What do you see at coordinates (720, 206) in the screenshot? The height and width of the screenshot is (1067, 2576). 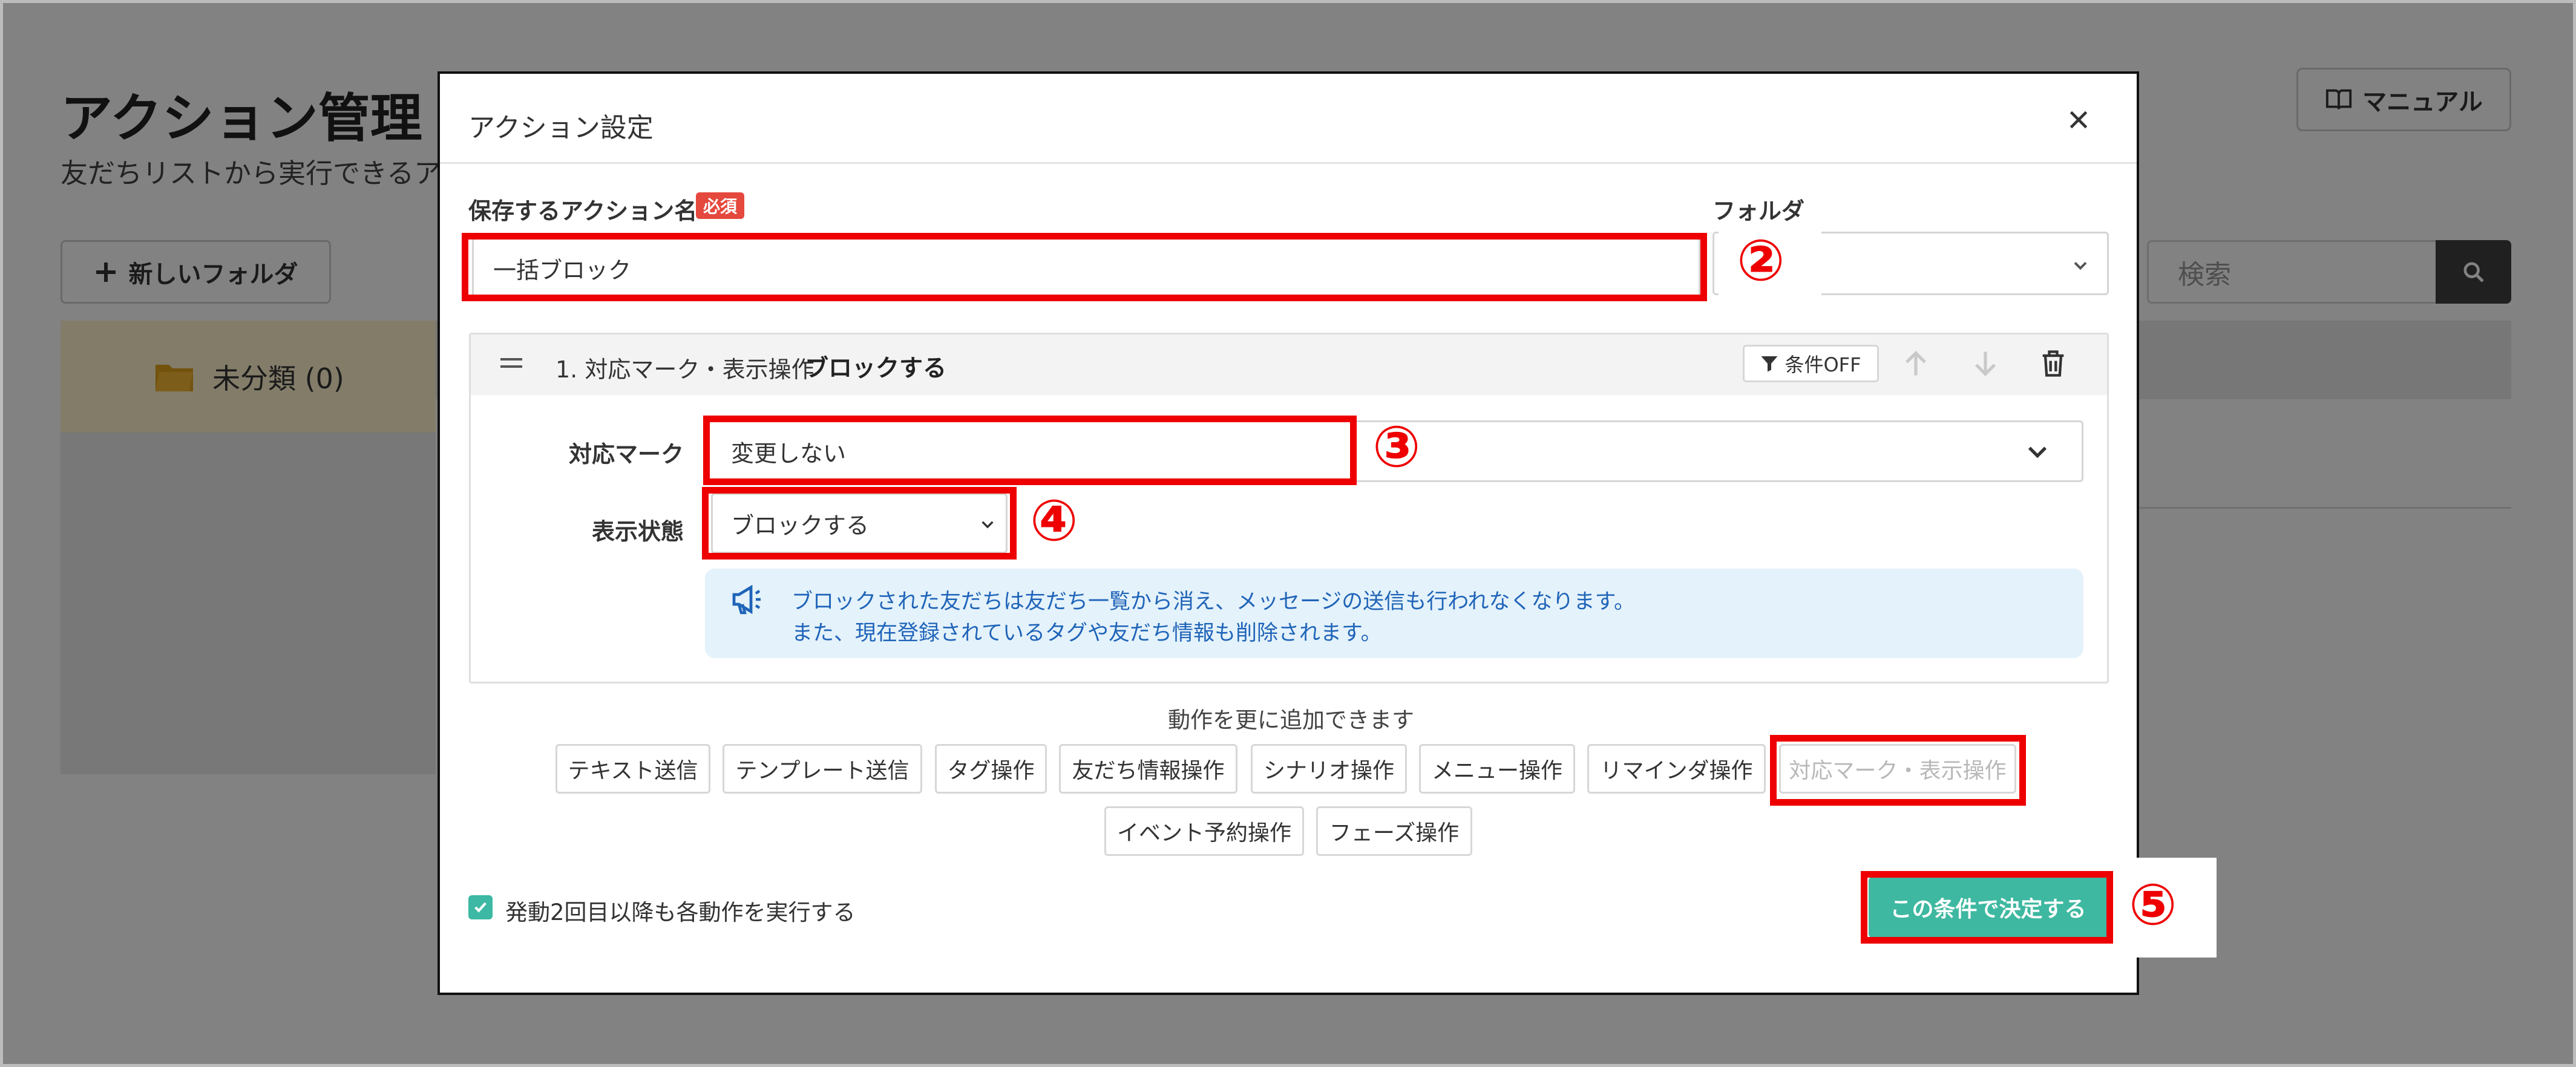 I see `required-badge: 必須` at bounding box center [720, 206].